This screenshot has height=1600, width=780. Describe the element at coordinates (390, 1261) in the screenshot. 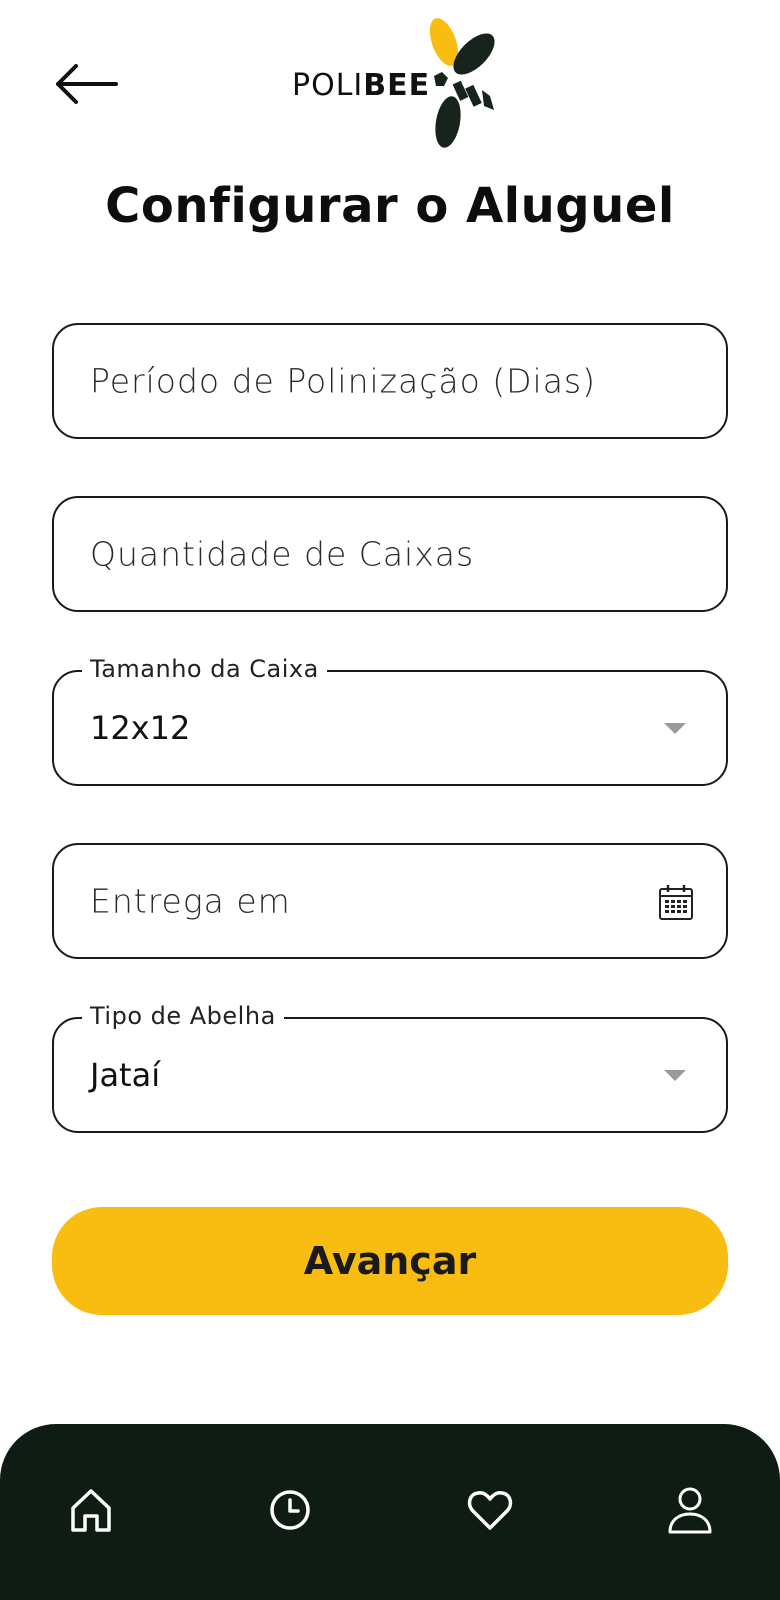

I see `advance-button: Avançar` at that location.